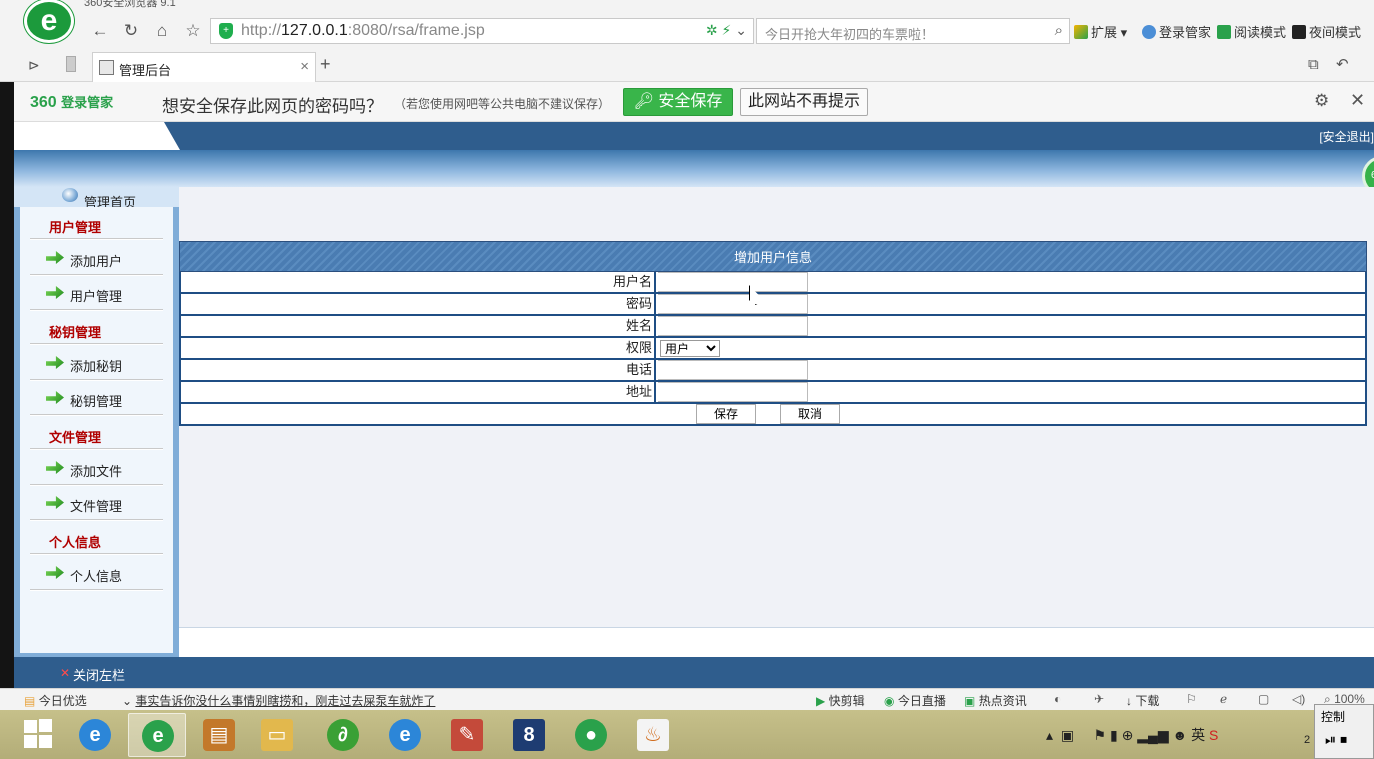 This screenshot has width=1374, height=759. What do you see at coordinates (1307, 740) in the screenshot?
I see `clock: 2` at bounding box center [1307, 740].